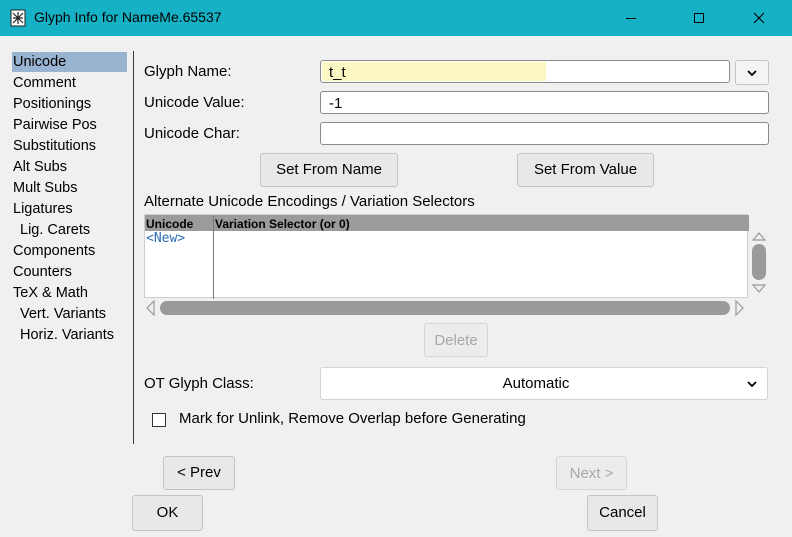  Describe the element at coordinates (53, 251) in the screenshot. I see `sidebar-item-components: Components` at that location.